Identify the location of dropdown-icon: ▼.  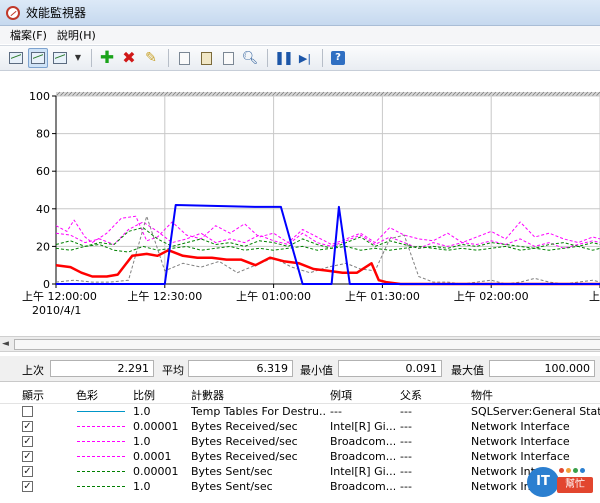
(78, 57).